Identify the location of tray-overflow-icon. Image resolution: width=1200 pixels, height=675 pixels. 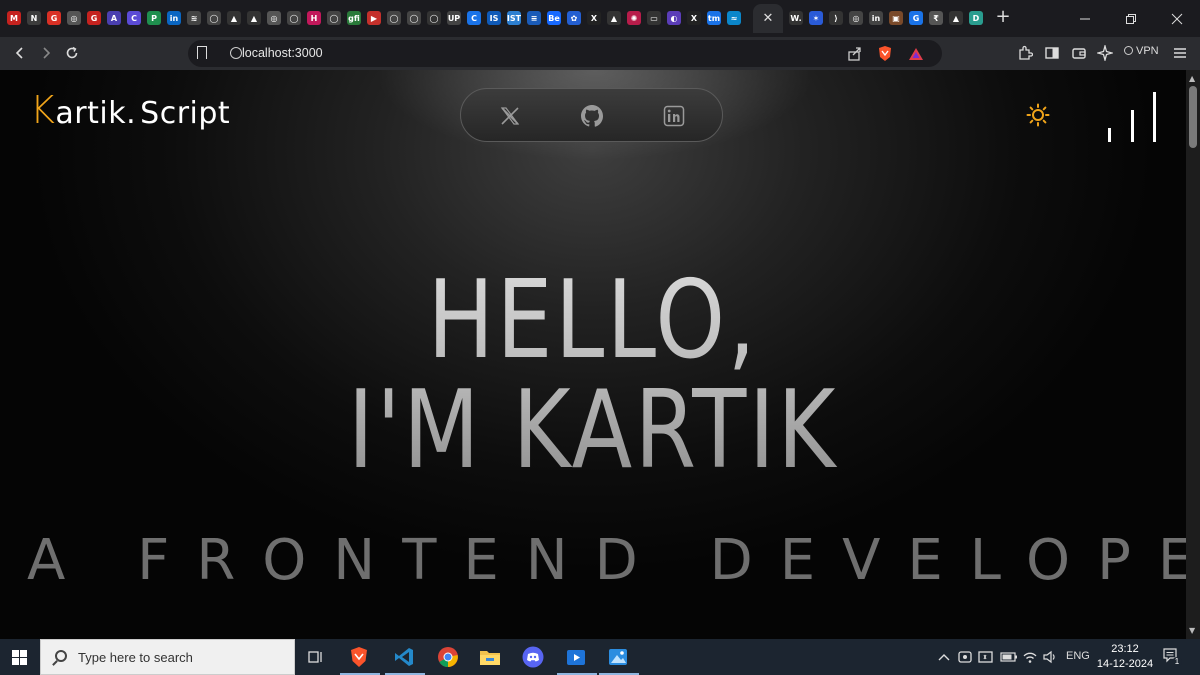
(944, 657).